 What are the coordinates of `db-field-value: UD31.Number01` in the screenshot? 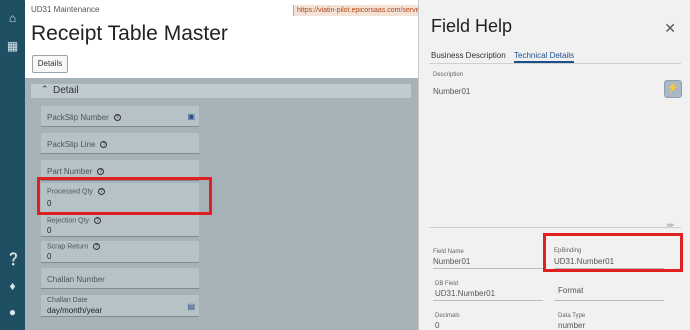 It's located at (465, 293).